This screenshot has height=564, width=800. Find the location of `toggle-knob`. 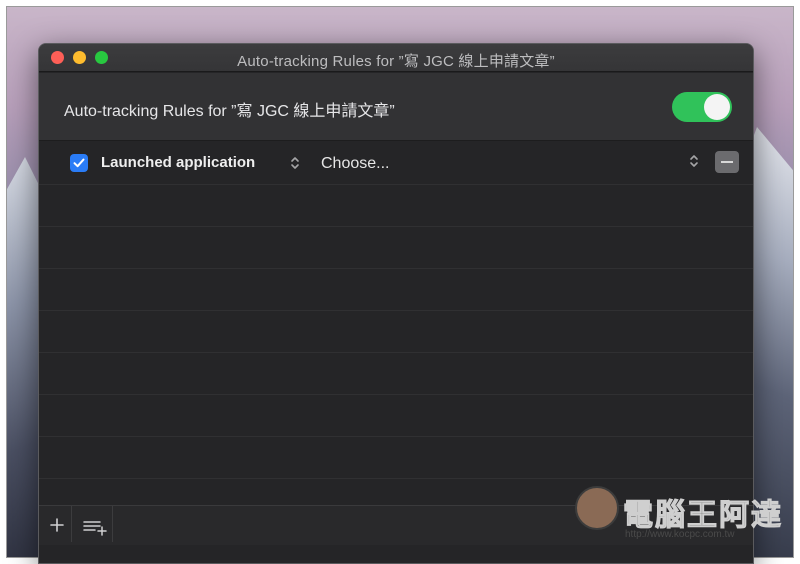

toggle-knob is located at coordinates (717, 107).